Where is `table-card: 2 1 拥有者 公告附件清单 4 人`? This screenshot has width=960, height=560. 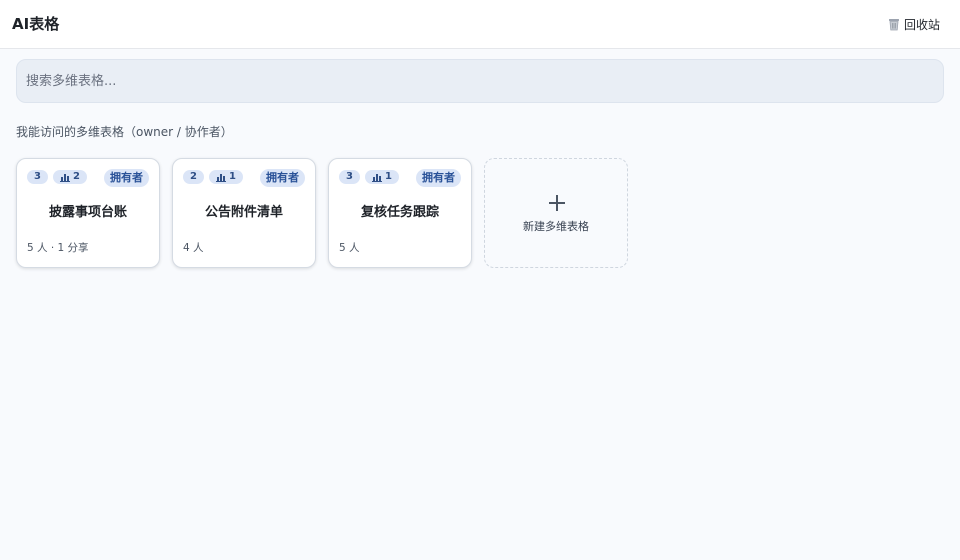 table-card: 2 1 拥有者 公告附件清单 4 人 is located at coordinates (244, 213).